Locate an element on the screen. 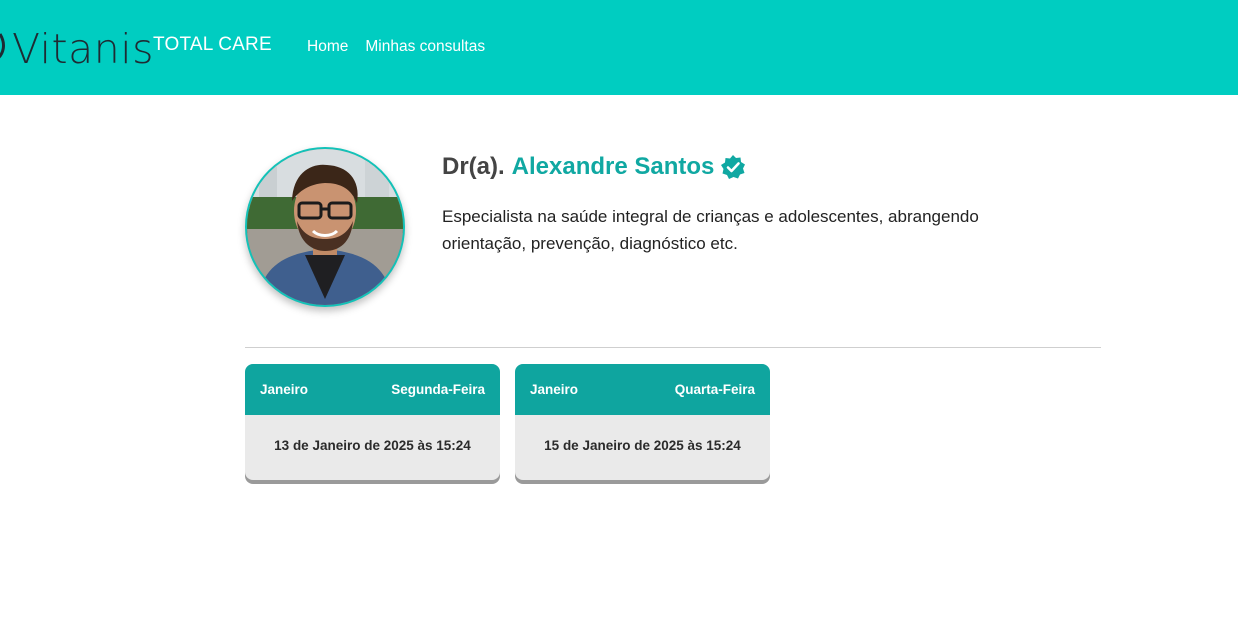 Image resolution: width=1238 pixels, height=629 pixels. slot-weekday: Quarta-Feira is located at coordinates (714, 389).